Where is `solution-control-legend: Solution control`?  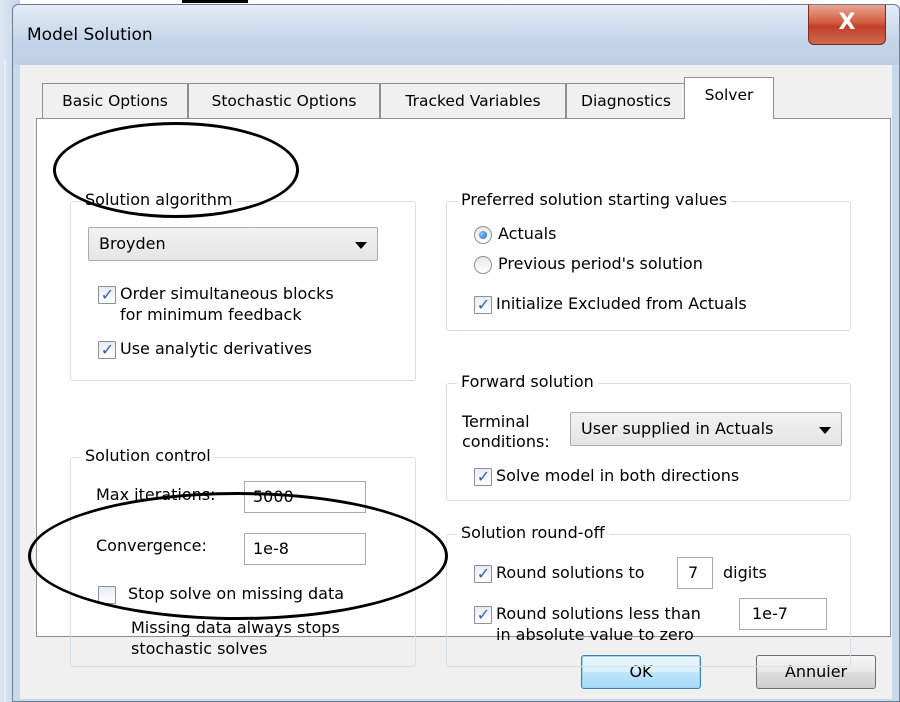
solution-control-legend: Solution control is located at coordinates (148, 455).